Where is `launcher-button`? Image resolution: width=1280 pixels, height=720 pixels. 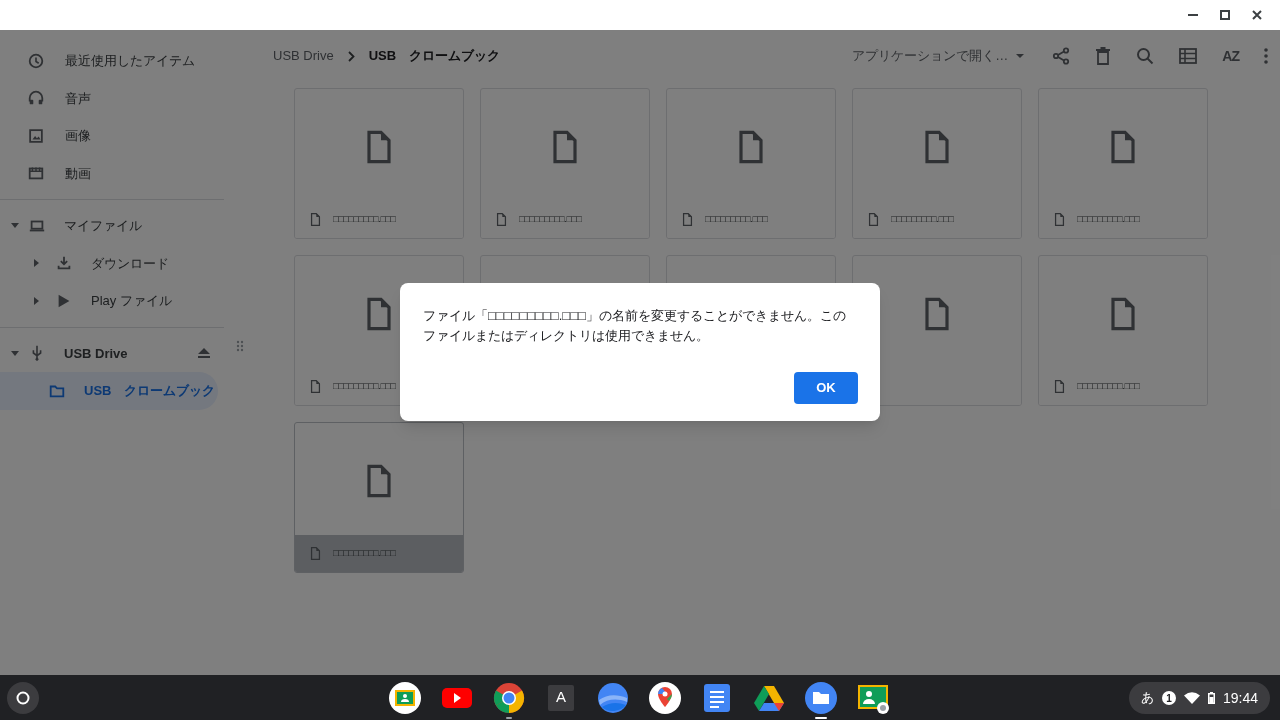
launcher-button is located at coordinates (22, 697).